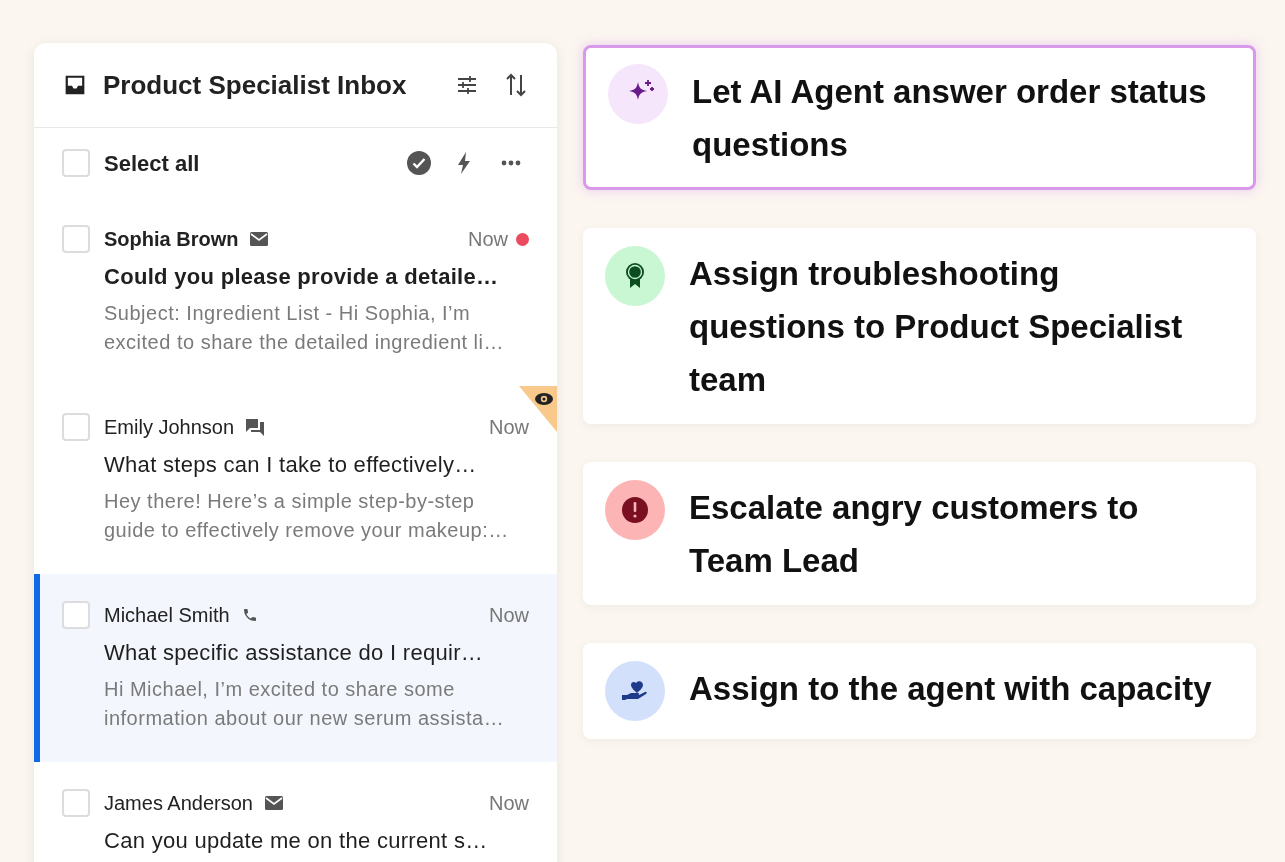  Describe the element at coordinates (950, 118) in the screenshot. I see `rule-text: Let AI Agent answer order status questions` at that location.